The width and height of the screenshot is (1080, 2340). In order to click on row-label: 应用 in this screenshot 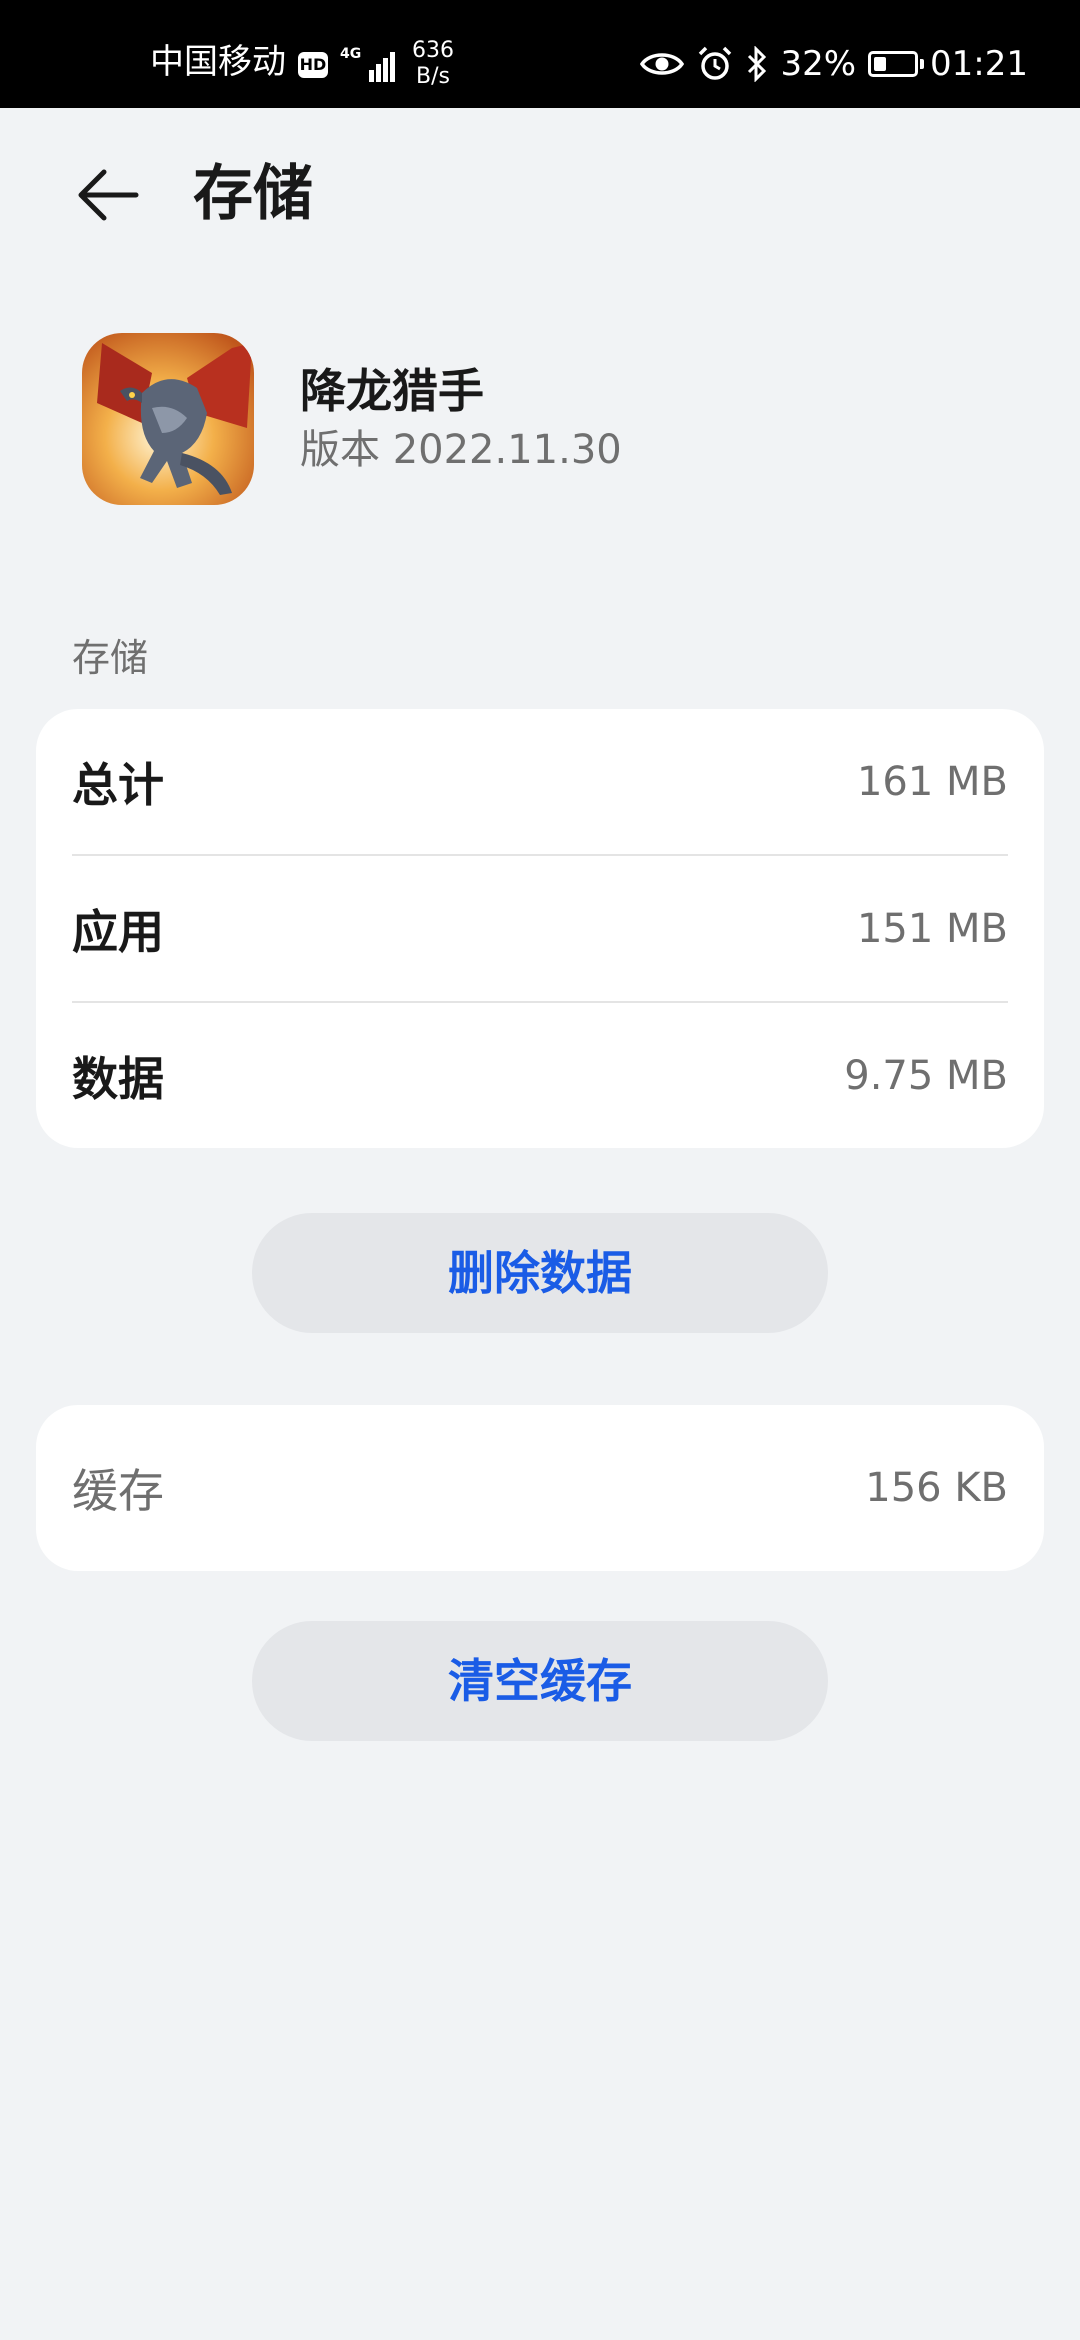, I will do `click(118, 931)`.